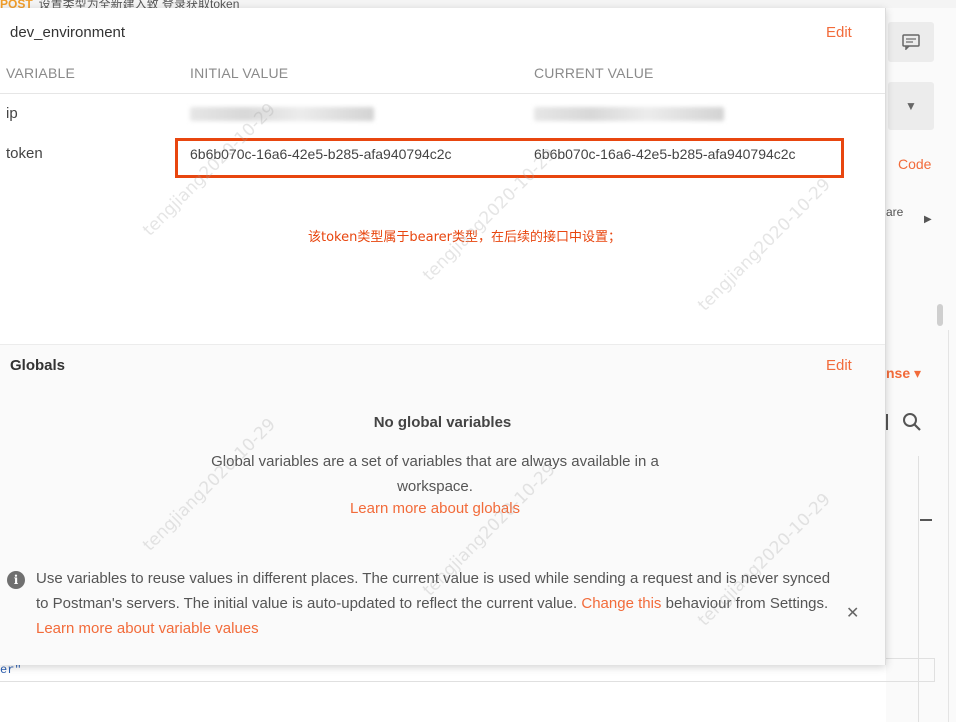 Image resolution: width=956 pixels, height=722 pixels. What do you see at coordinates (442, 422) in the screenshot?
I see `empty-globals-title: No global variables` at bounding box center [442, 422].